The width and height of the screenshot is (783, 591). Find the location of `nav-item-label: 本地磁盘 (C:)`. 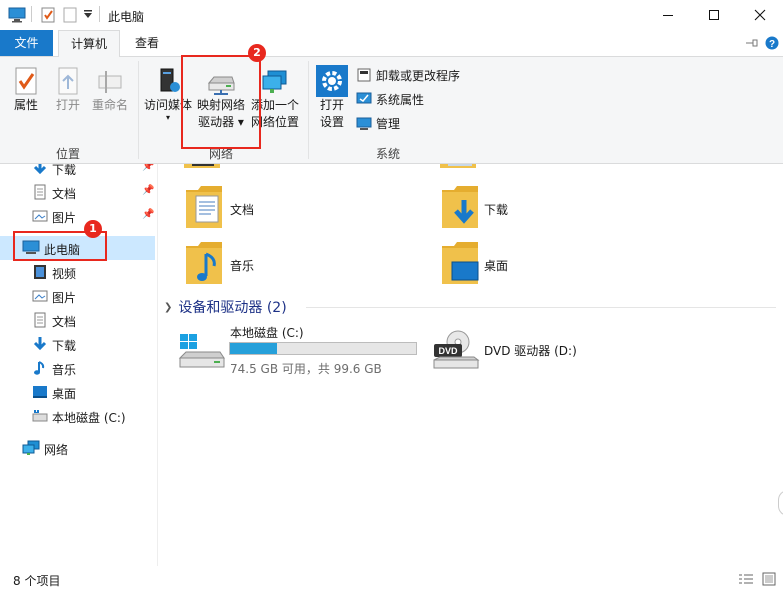

nav-item-label: 本地磁盘 (C:) is located at coordinates (89, 418).